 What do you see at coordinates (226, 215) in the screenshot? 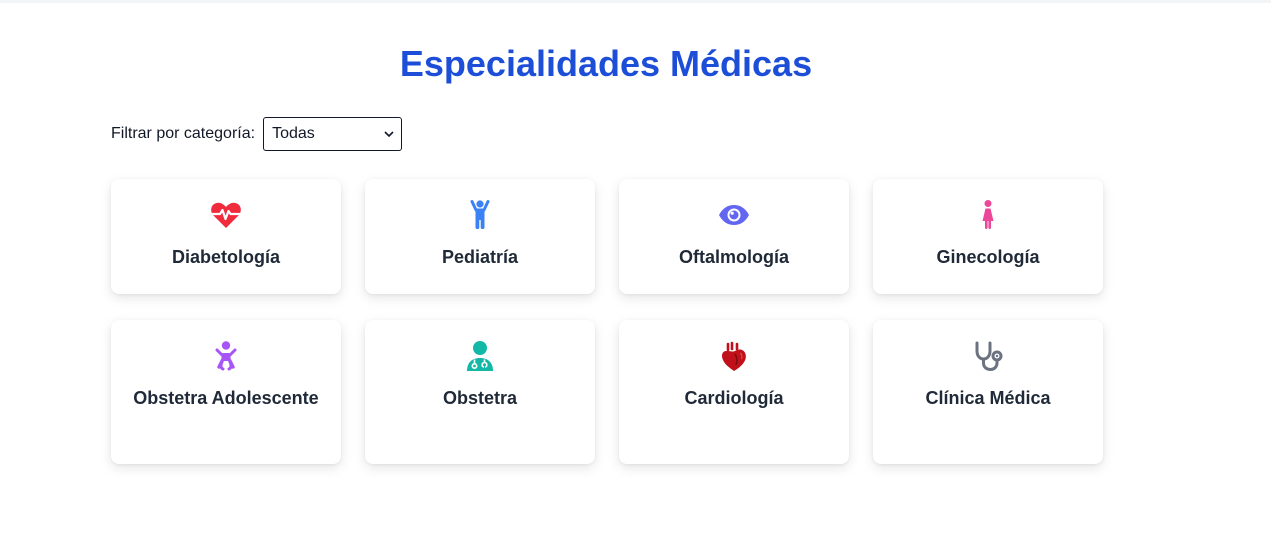
I see `heartbeat-icon` at bounding box center [226, 215].